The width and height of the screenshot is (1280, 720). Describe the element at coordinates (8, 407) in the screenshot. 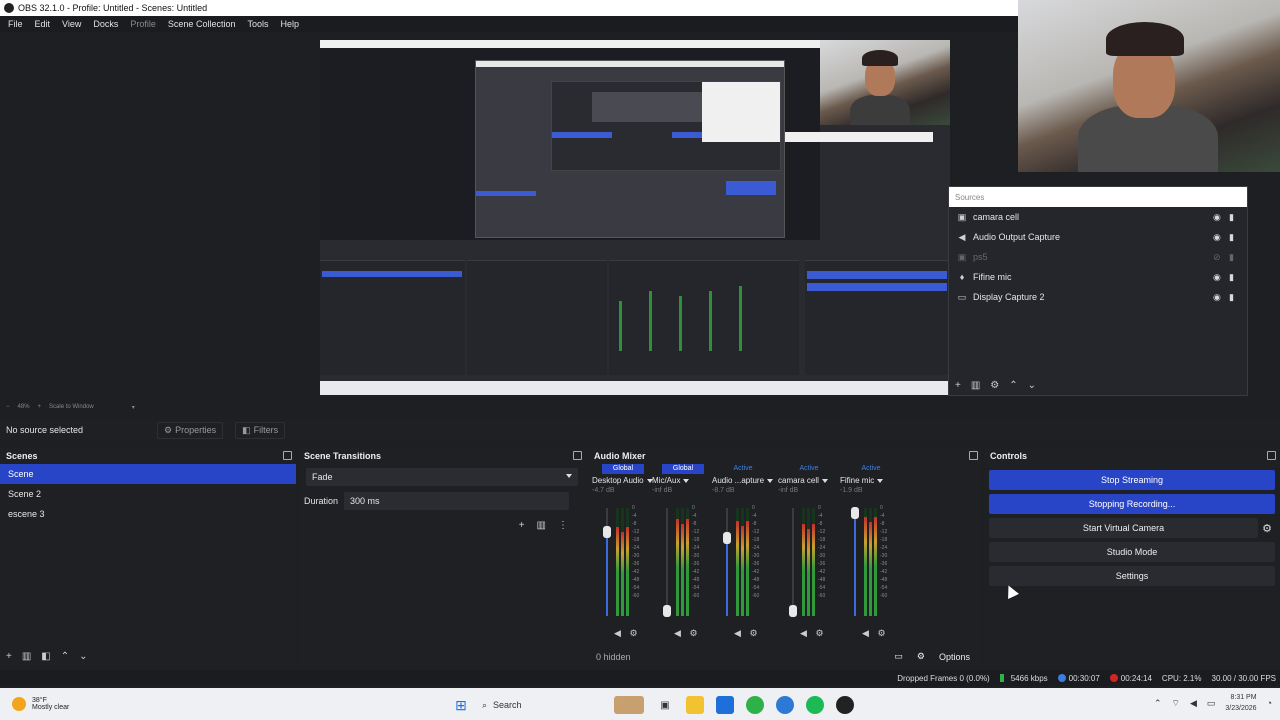

I see `zoom-out-icon: −` at that location.